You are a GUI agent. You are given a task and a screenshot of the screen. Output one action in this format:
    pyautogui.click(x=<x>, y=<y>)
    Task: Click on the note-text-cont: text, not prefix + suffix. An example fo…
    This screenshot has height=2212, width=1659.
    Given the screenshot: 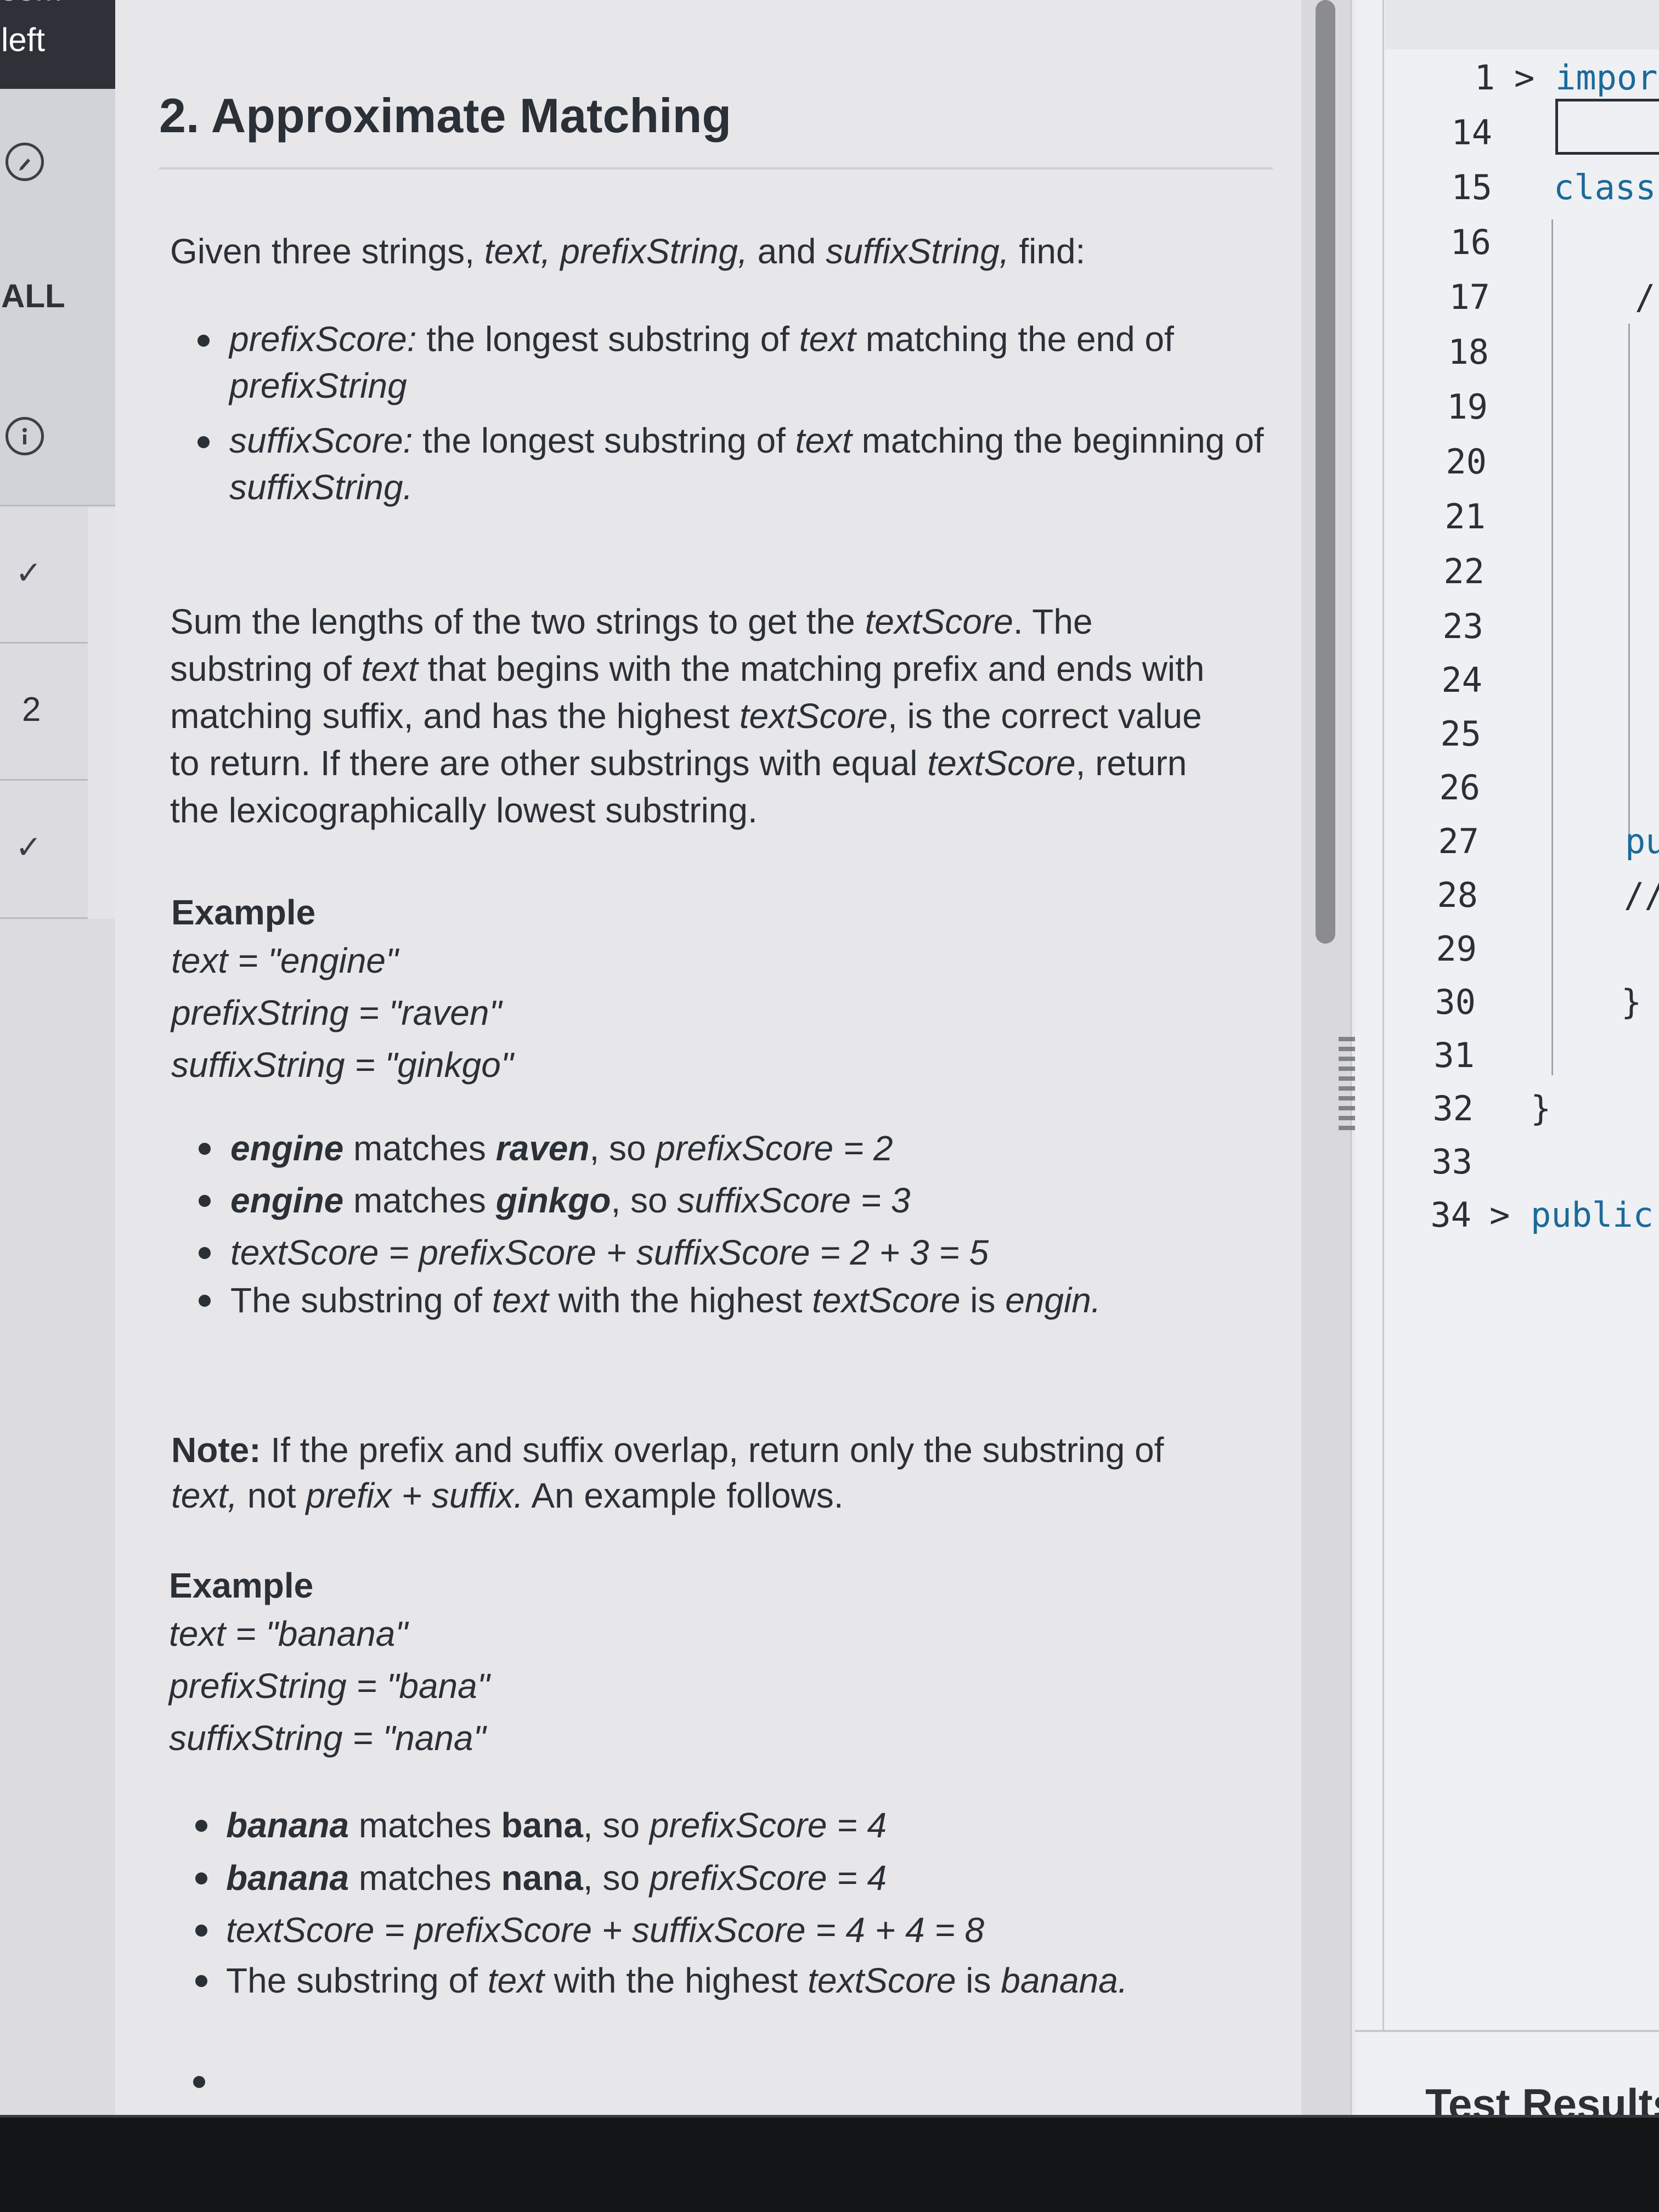 What is the action you would take?
    pyautogui.click(x=508, y=1496)
    